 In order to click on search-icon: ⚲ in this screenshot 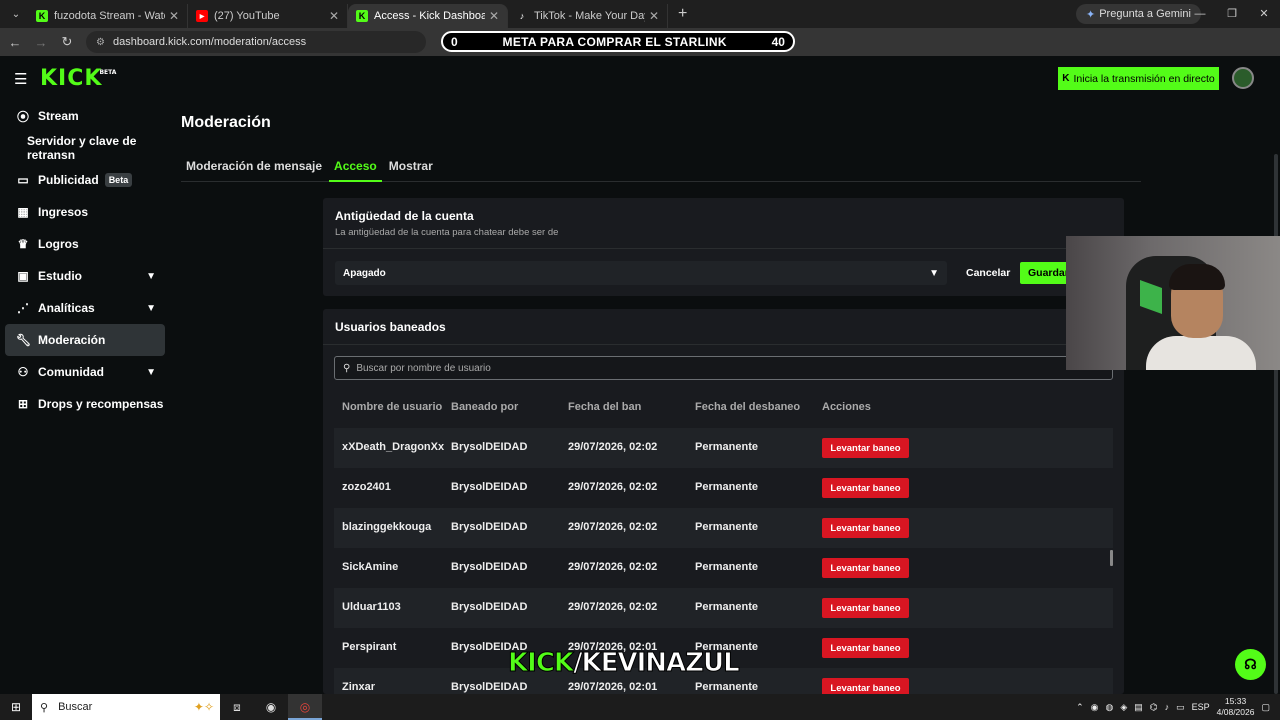, I will do `click(347, 368)`.